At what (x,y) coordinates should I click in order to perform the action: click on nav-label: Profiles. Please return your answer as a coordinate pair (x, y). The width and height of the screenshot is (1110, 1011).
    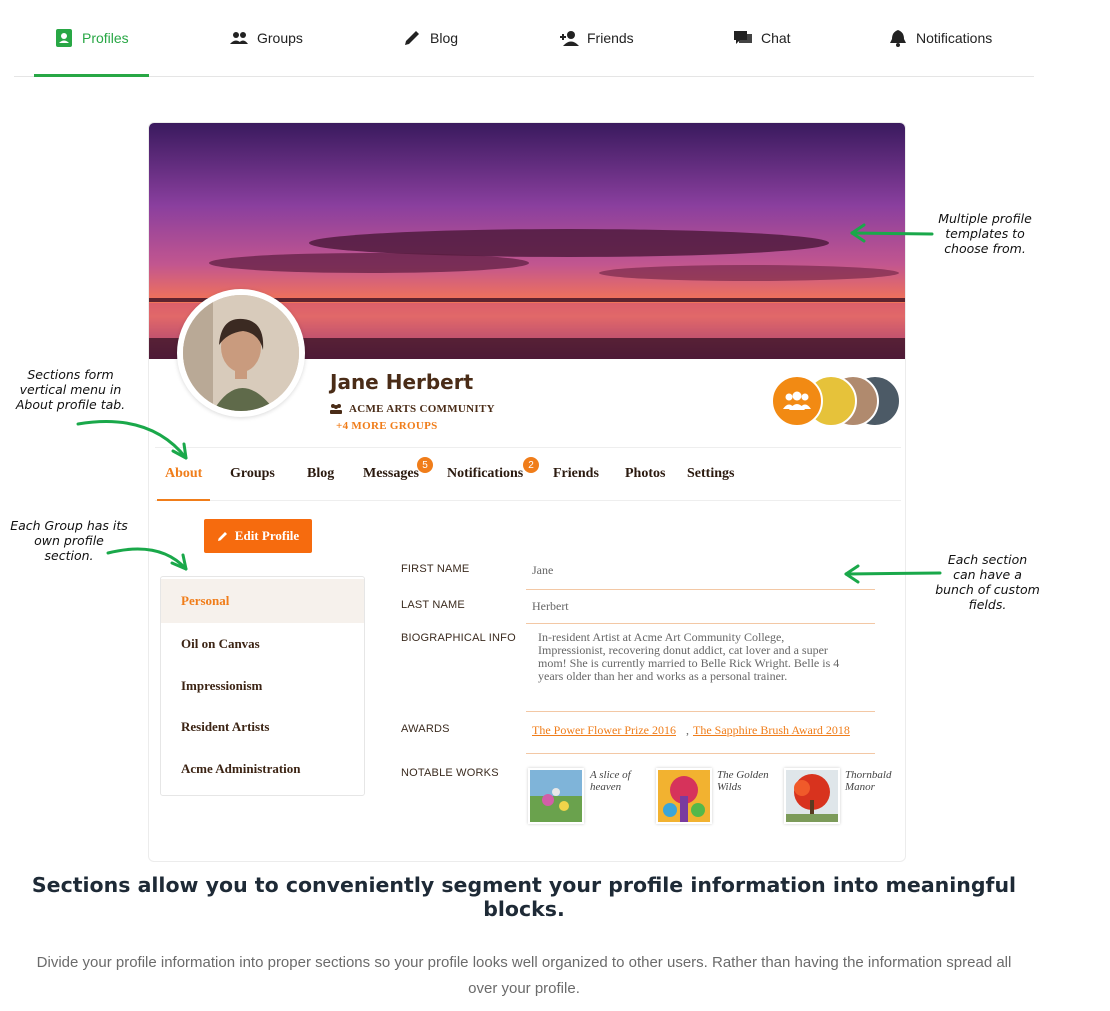
    Looking at the image, I should click on (105, 38).